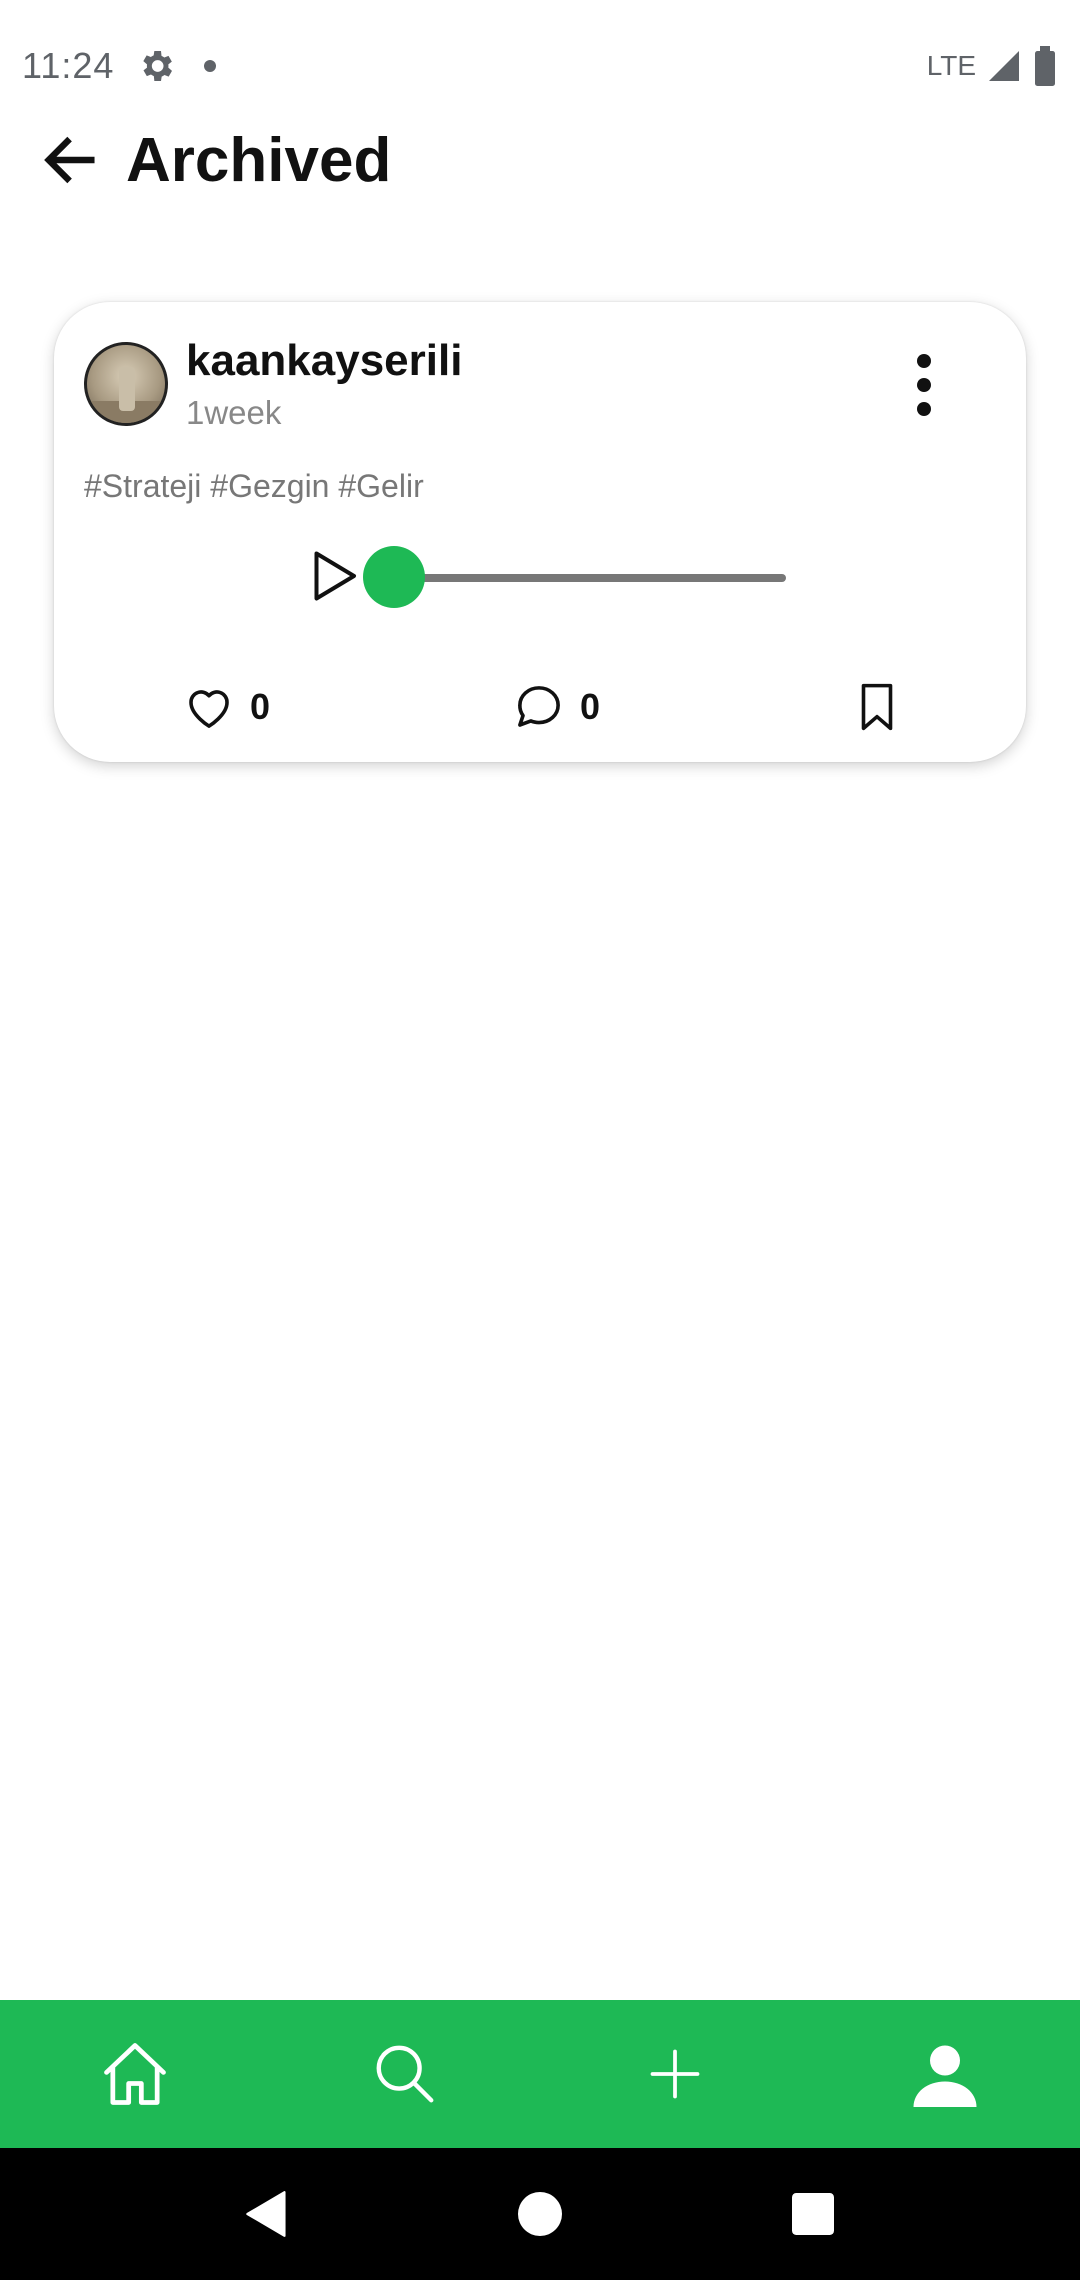  I want to click on nav-search, so click(405, 2074).